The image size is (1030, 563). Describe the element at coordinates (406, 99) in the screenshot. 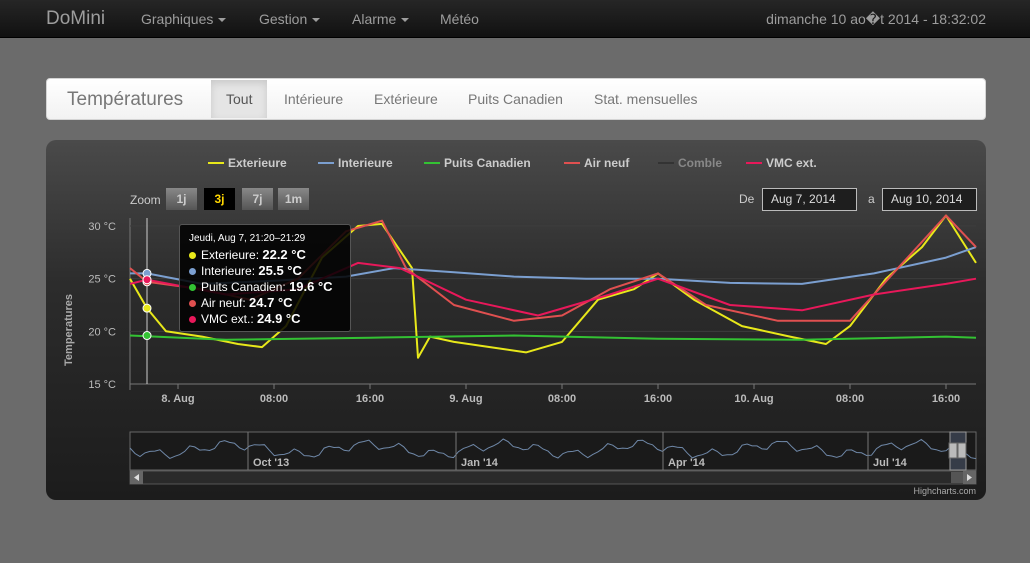

I see `tab-exterieure: Extérieure` at that location.